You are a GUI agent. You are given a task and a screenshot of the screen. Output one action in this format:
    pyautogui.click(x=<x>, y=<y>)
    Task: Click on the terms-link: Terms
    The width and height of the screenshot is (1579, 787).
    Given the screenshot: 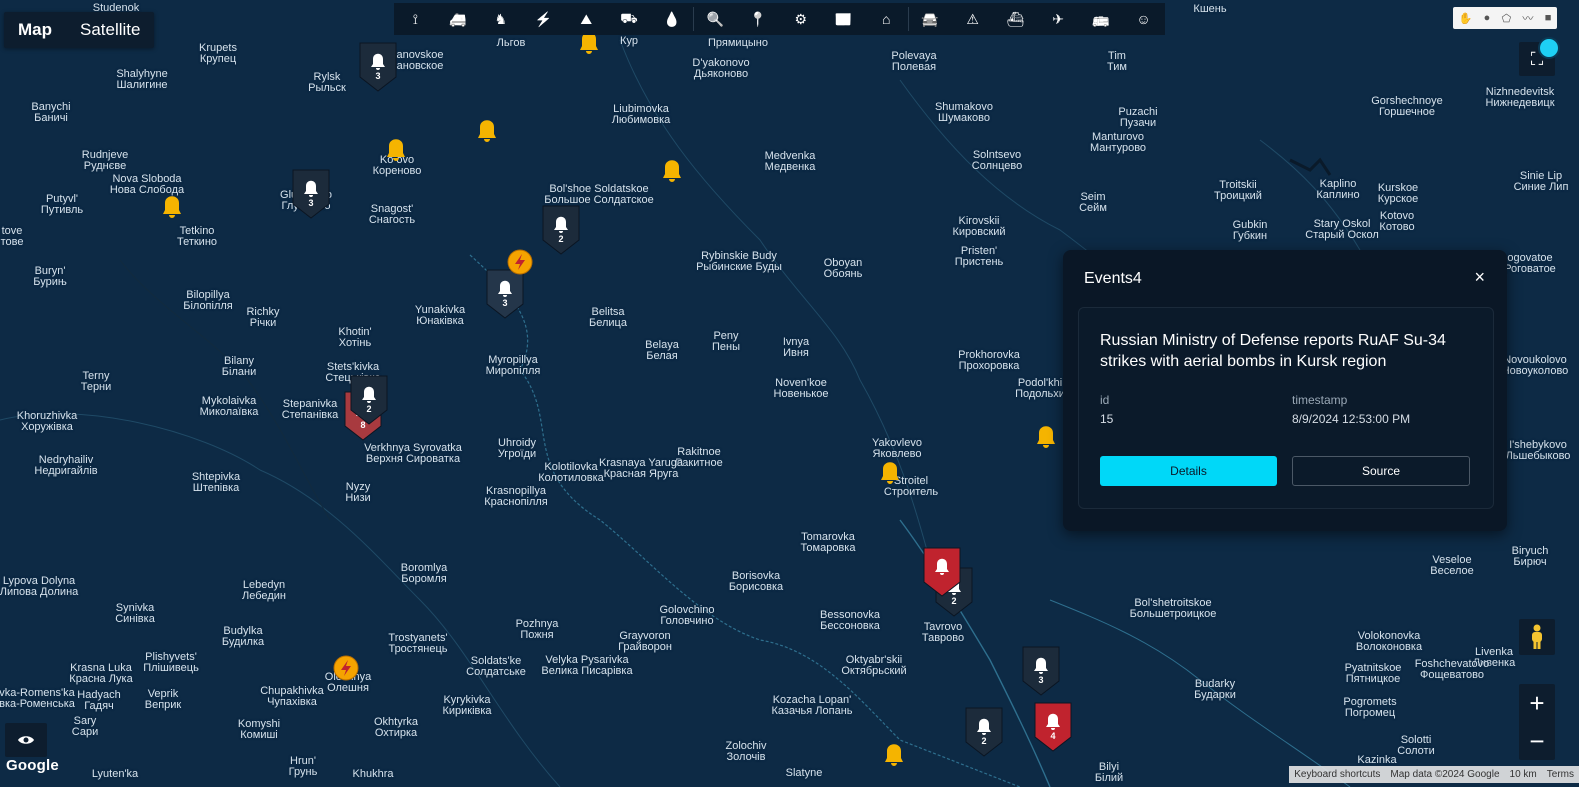 What is the action you would take?
    pyautogui.click(x=1560, y=774)
    